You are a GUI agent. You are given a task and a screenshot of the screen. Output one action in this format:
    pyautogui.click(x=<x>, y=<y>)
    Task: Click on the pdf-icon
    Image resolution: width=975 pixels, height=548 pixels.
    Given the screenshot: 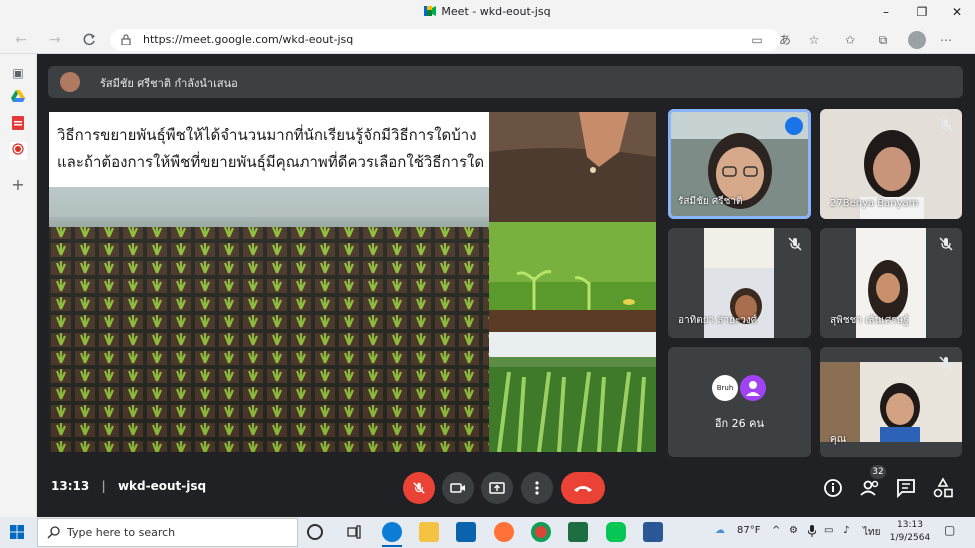 What is the action you would take?
    pyautogui.click(x=18, y=125)
    